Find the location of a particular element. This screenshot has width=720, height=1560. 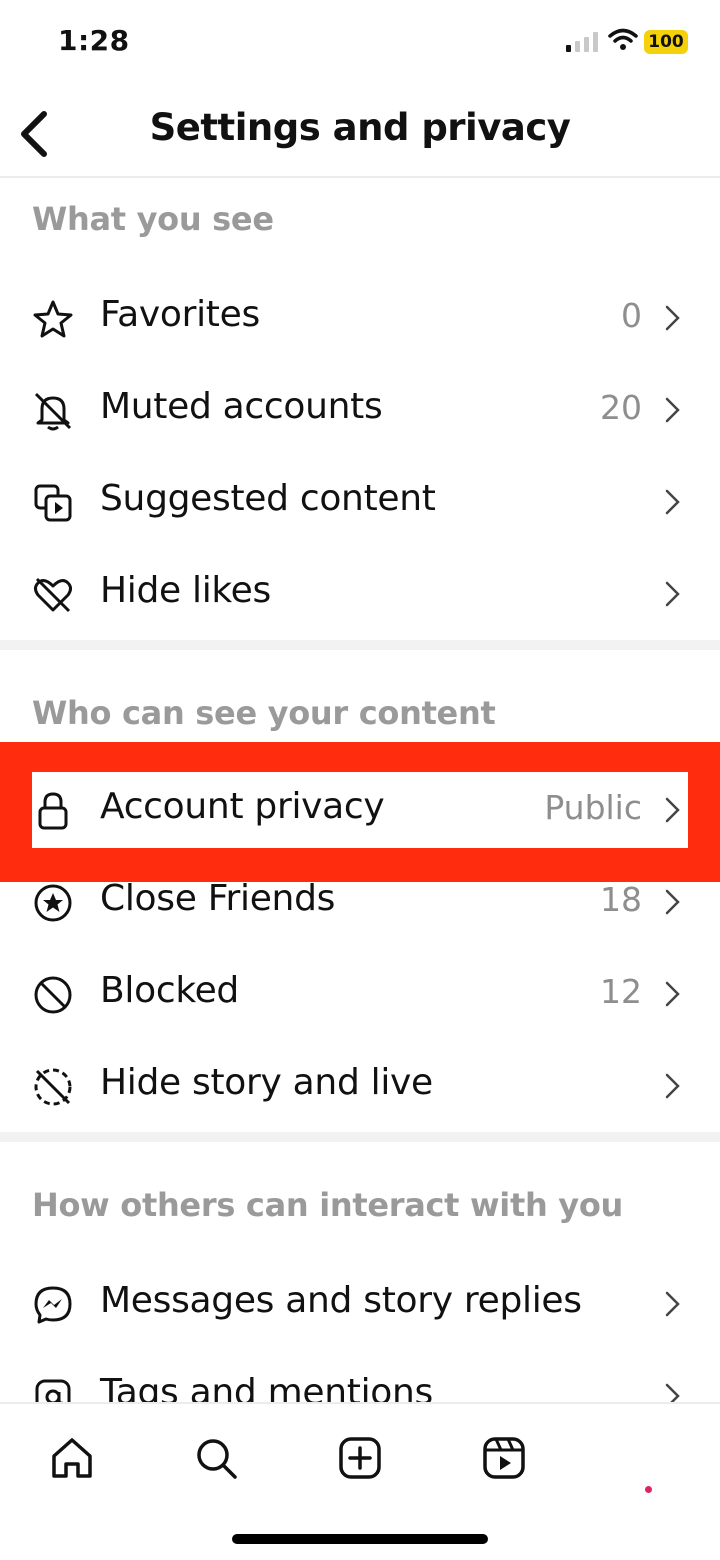

settings-item-muted-accounts: Muted accounts 20 is located at coordinates (360, 410).